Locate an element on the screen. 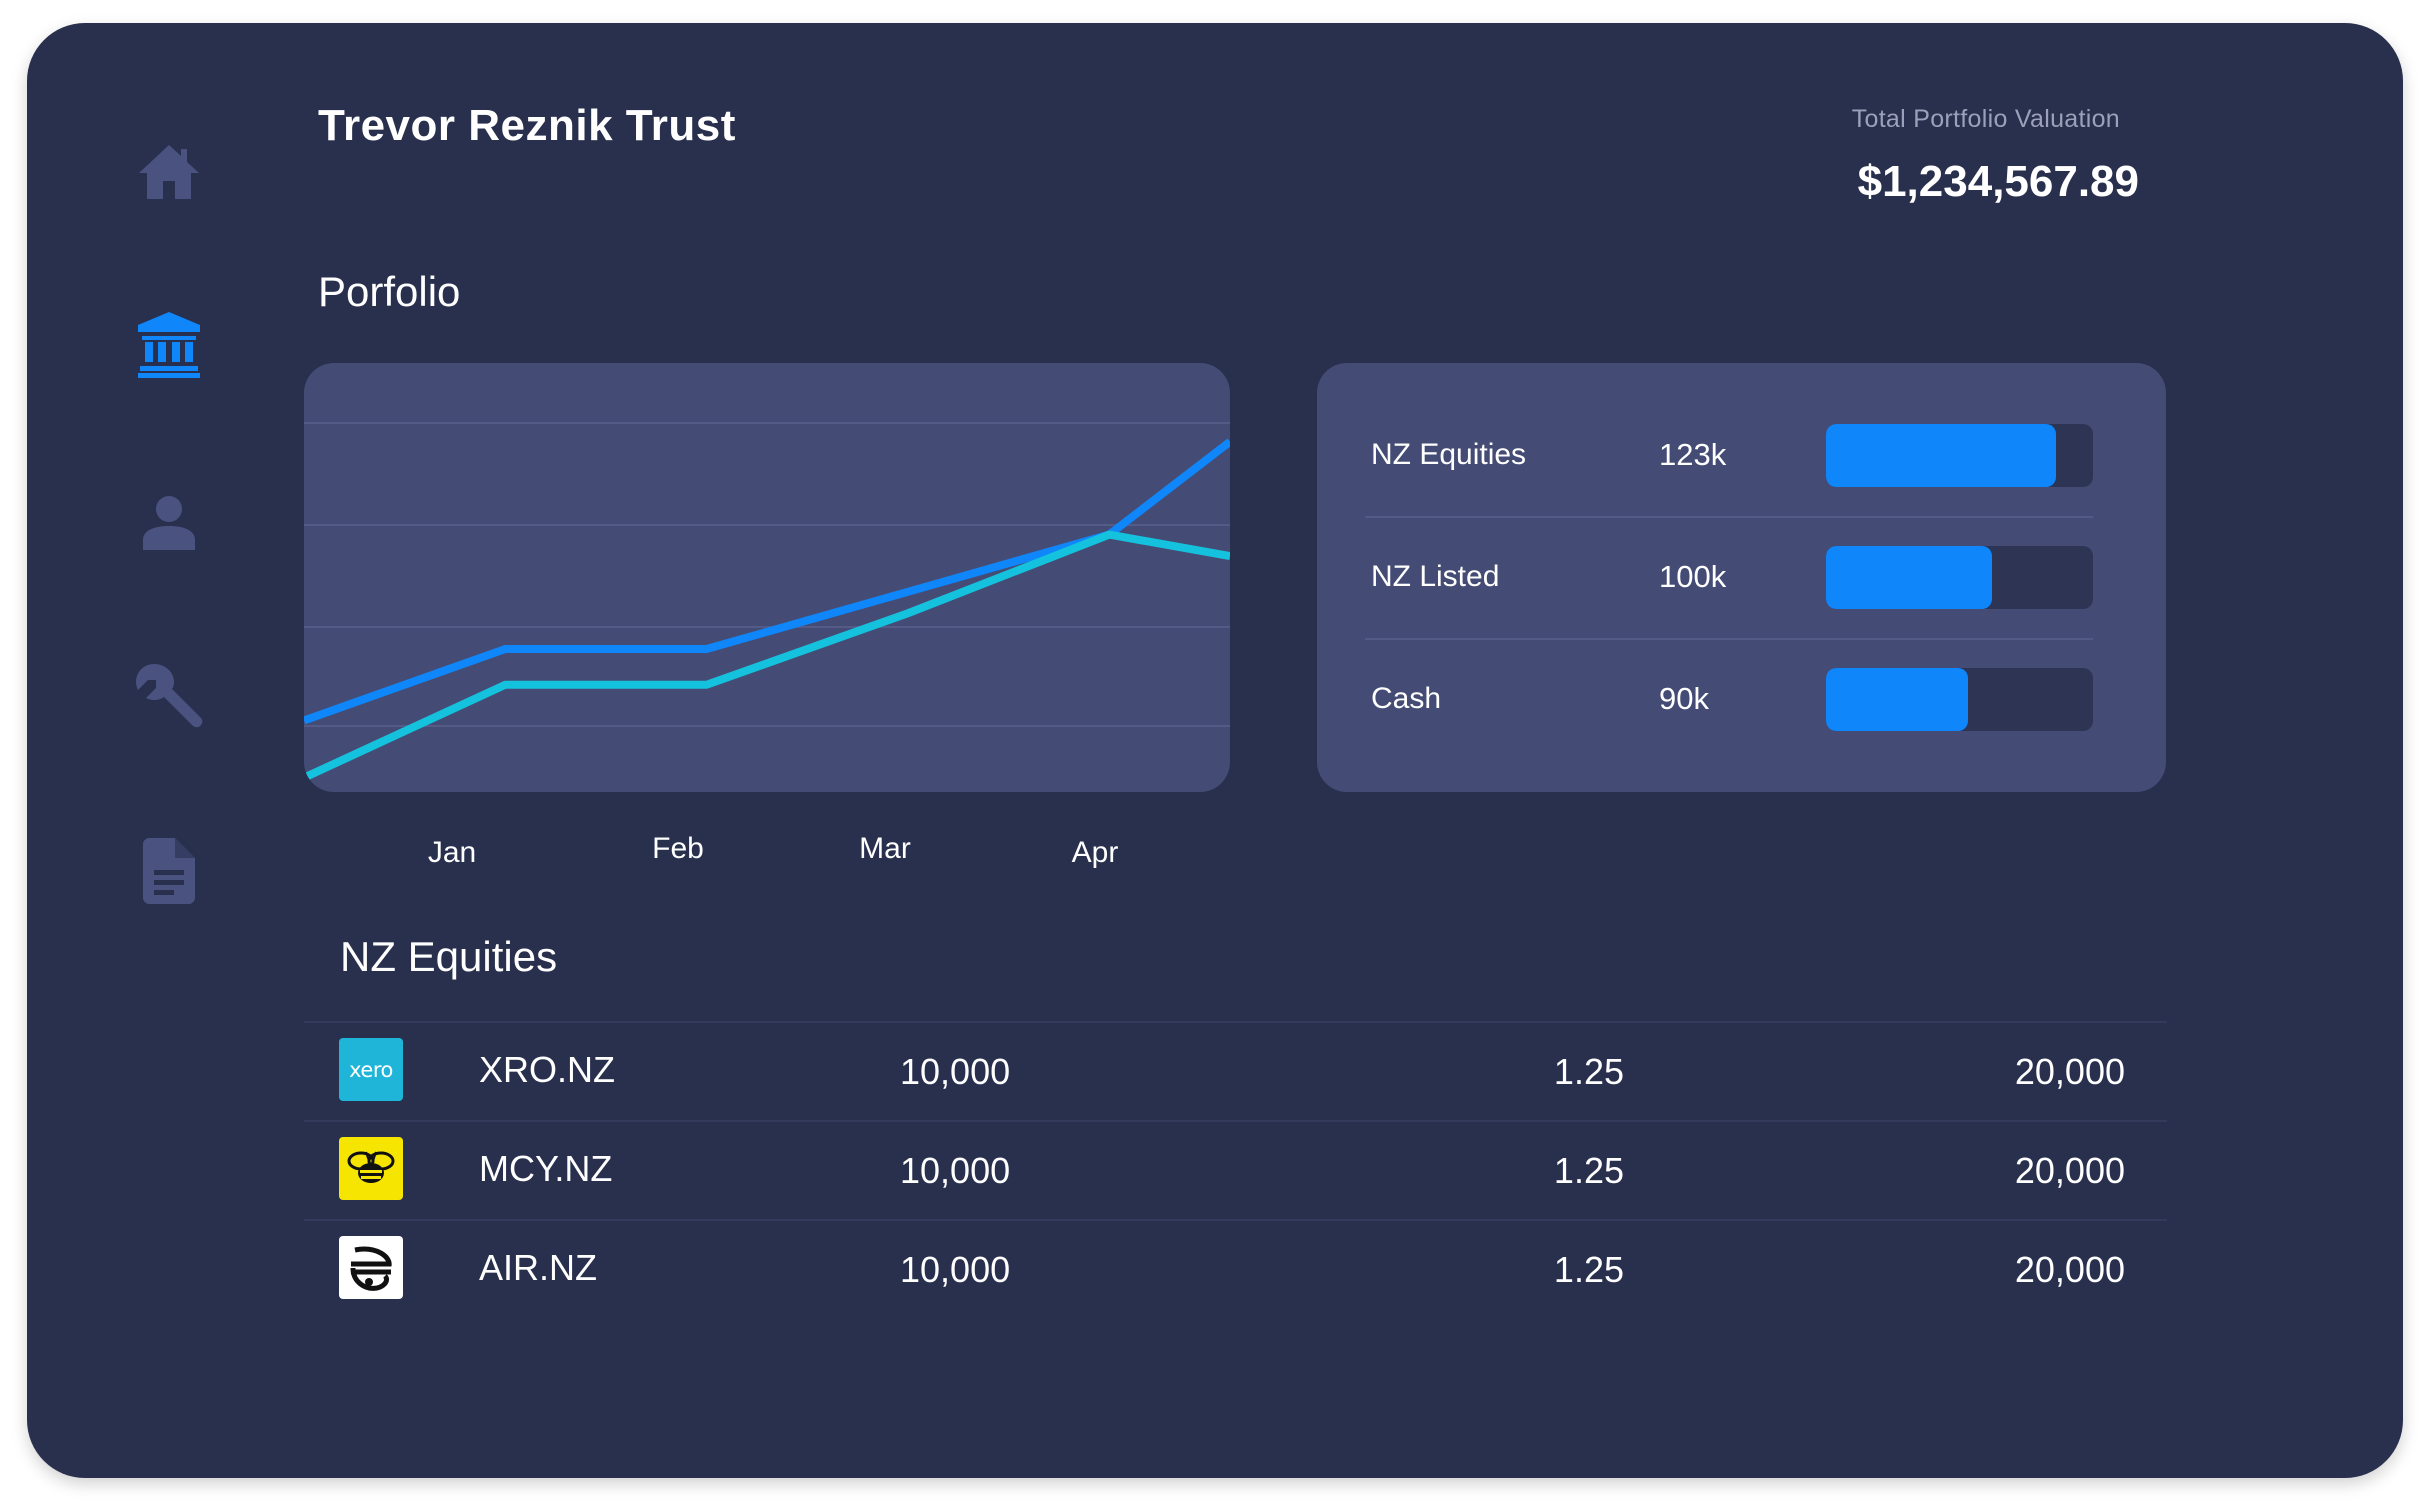 The width and height of the screenshot is (2430, 1506). chart-x-tick-label: Feb is located at coordinates (678, 848).